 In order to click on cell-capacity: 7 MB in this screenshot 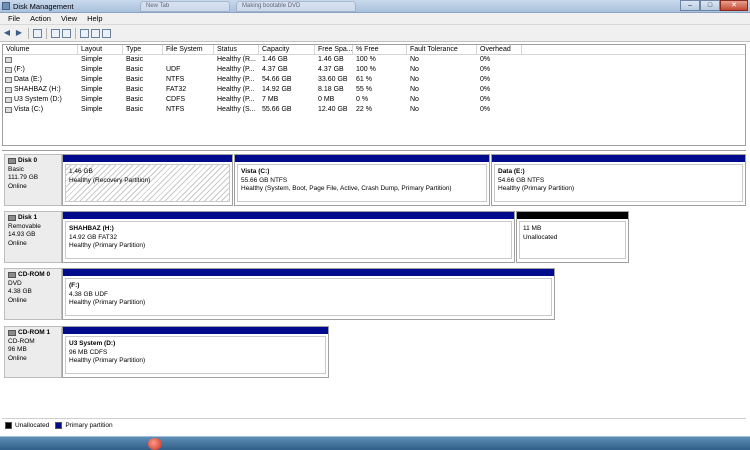, I will do `click(270, 99)`.